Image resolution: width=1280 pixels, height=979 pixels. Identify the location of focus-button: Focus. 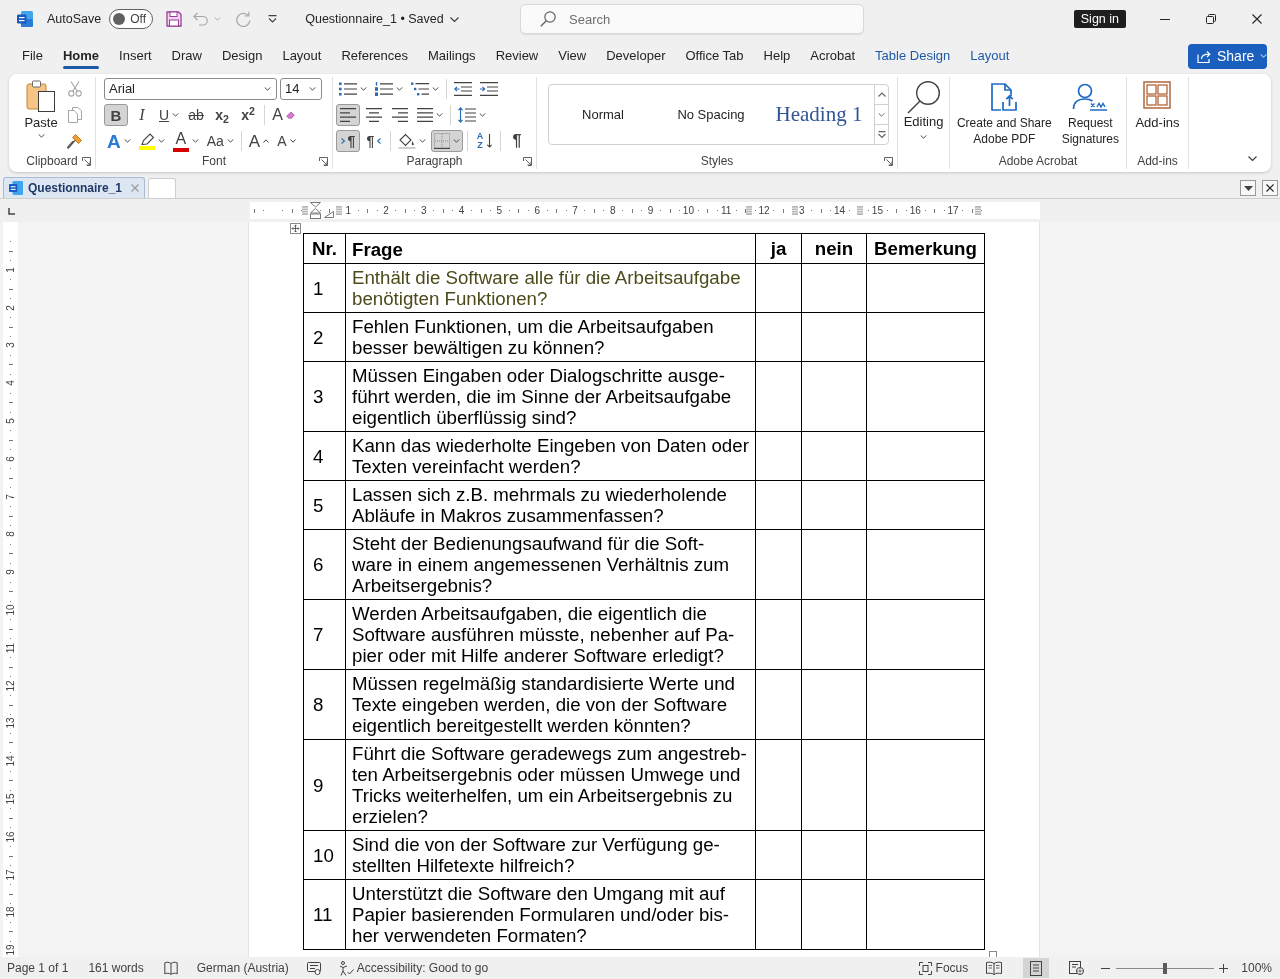
(943, 968).